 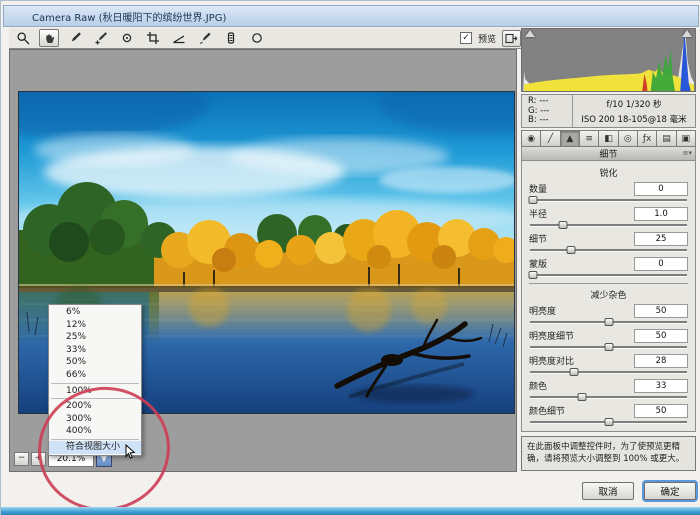 I want to click on highlight-clipping-icon, so click(x=687, y=33).